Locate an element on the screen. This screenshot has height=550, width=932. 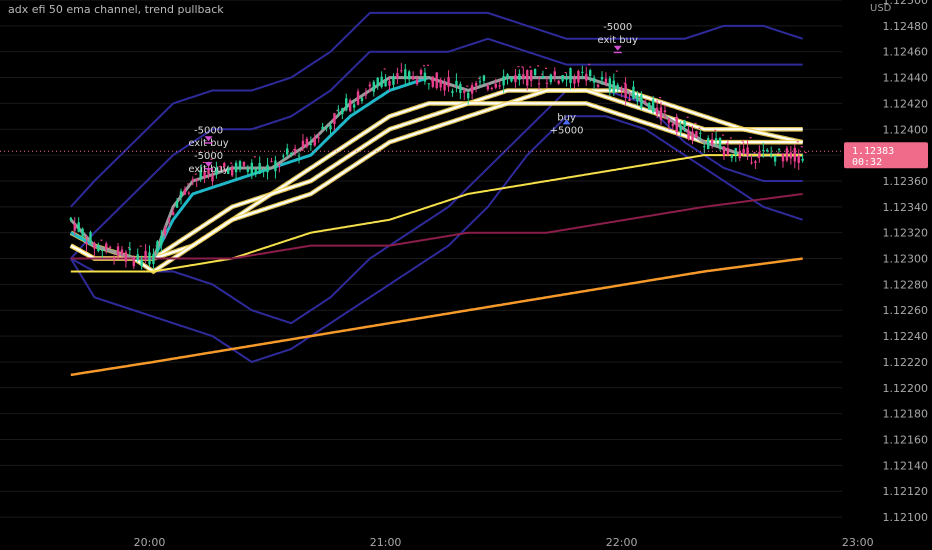
y-tick-label: 1.12120 is located at coordinates (906, 491).